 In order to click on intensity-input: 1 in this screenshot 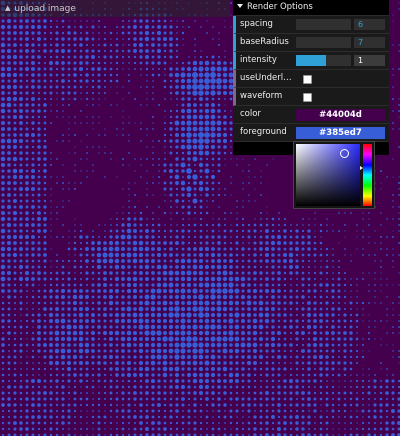, I will do `click(369, 60)`.